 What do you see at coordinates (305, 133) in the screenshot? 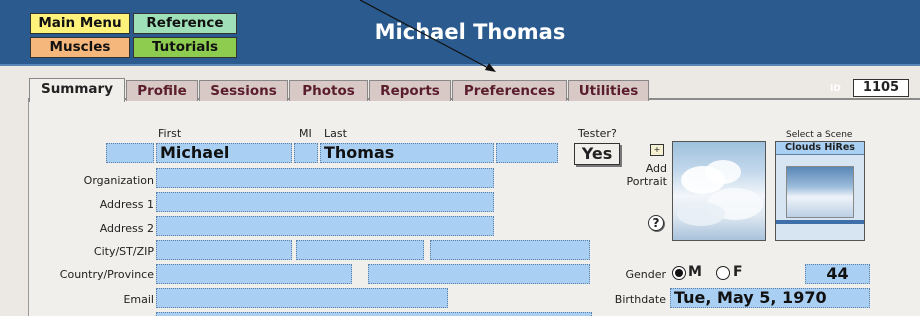
I see `mi-label: MI` at bounding box center [305, 133].